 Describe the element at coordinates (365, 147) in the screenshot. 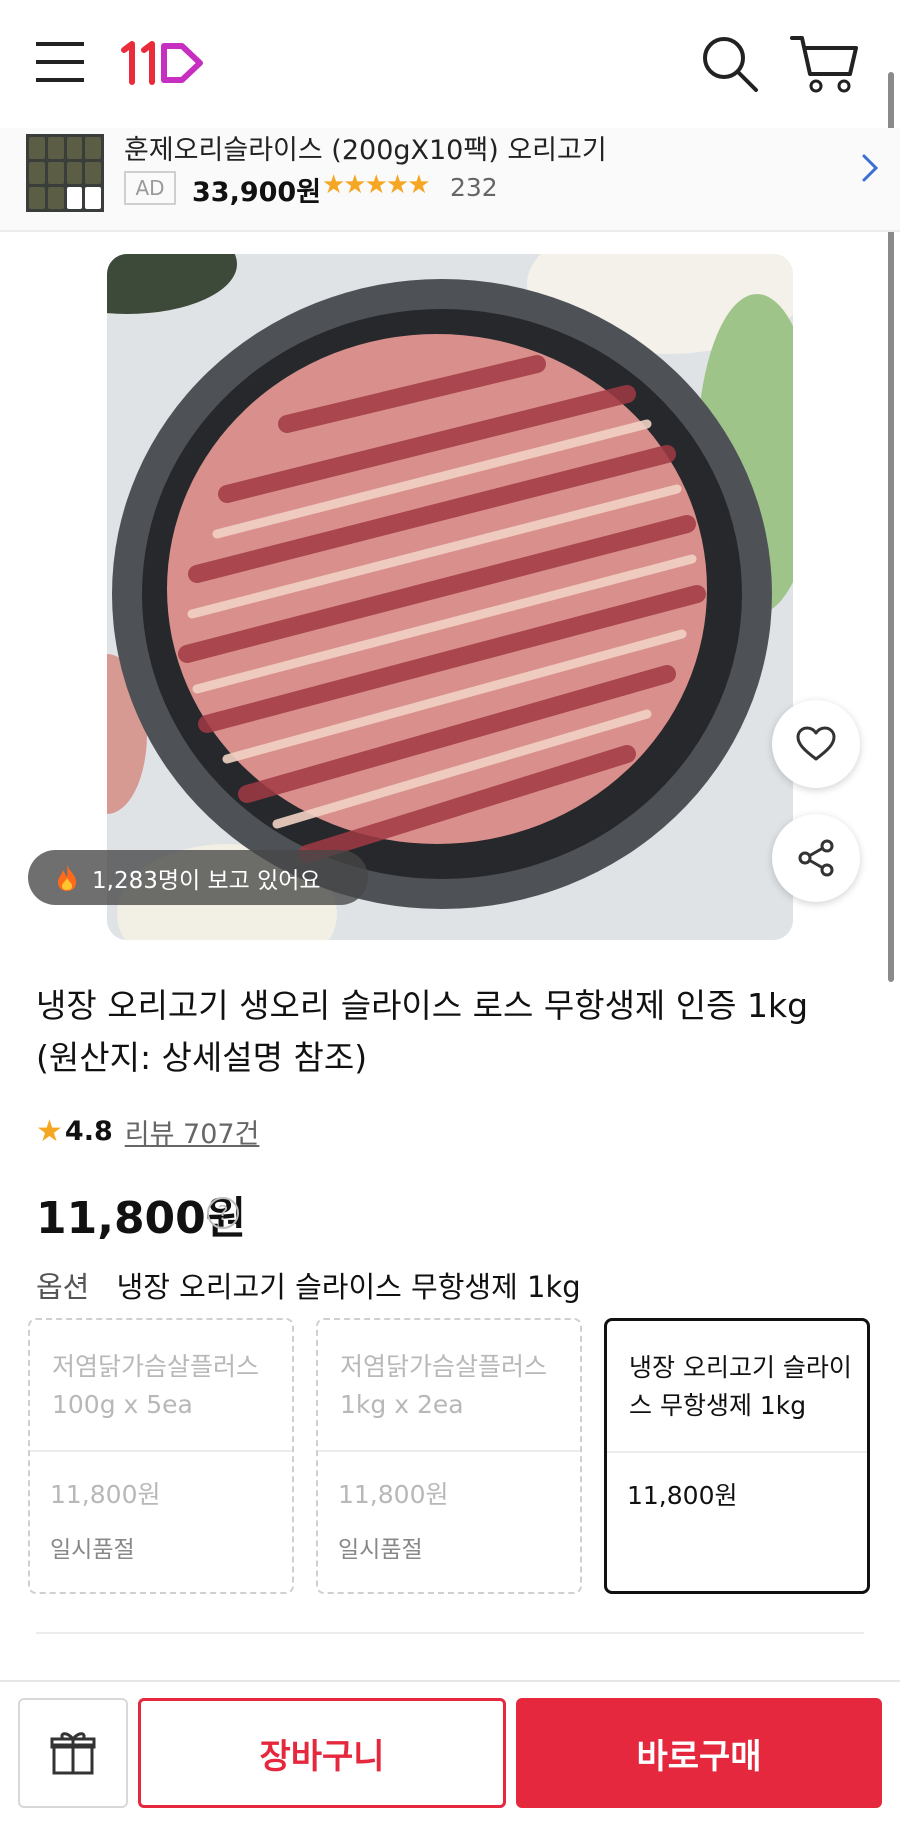

I see `ad-title: 훈제오리슬라이스 (200gX10팩) 오리고기` at that location.